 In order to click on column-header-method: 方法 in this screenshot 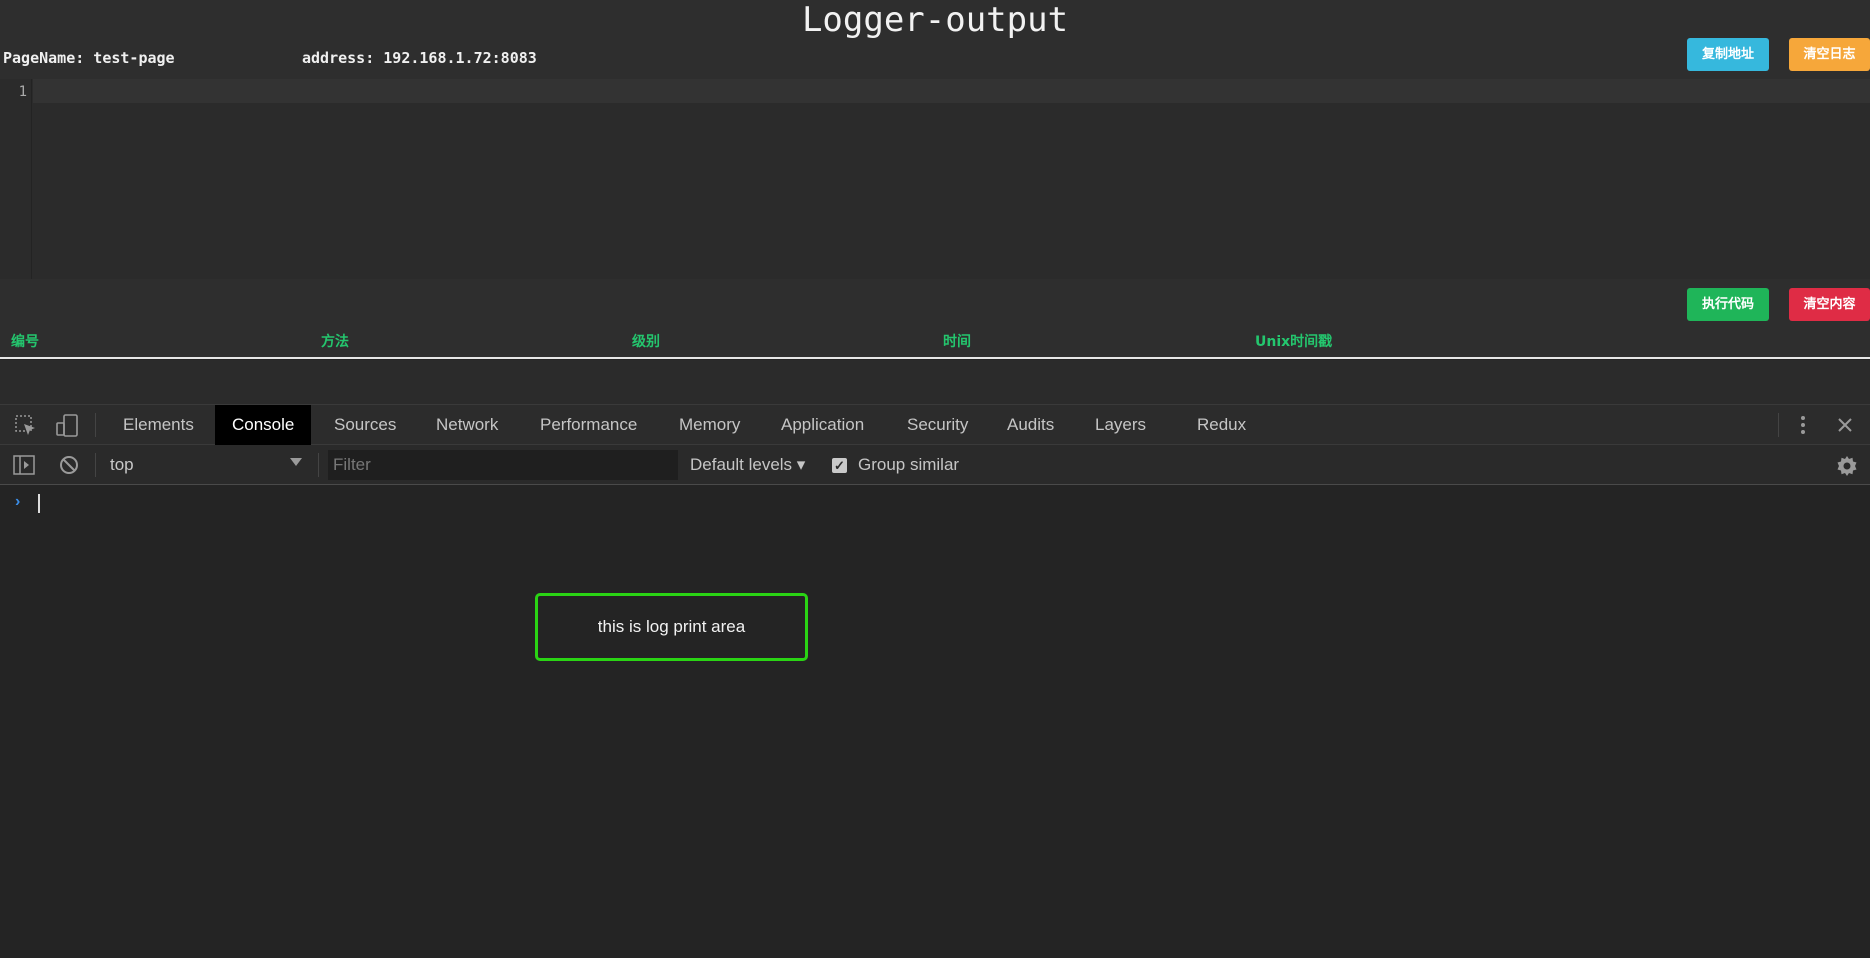, I will do `click(335, 342)`.